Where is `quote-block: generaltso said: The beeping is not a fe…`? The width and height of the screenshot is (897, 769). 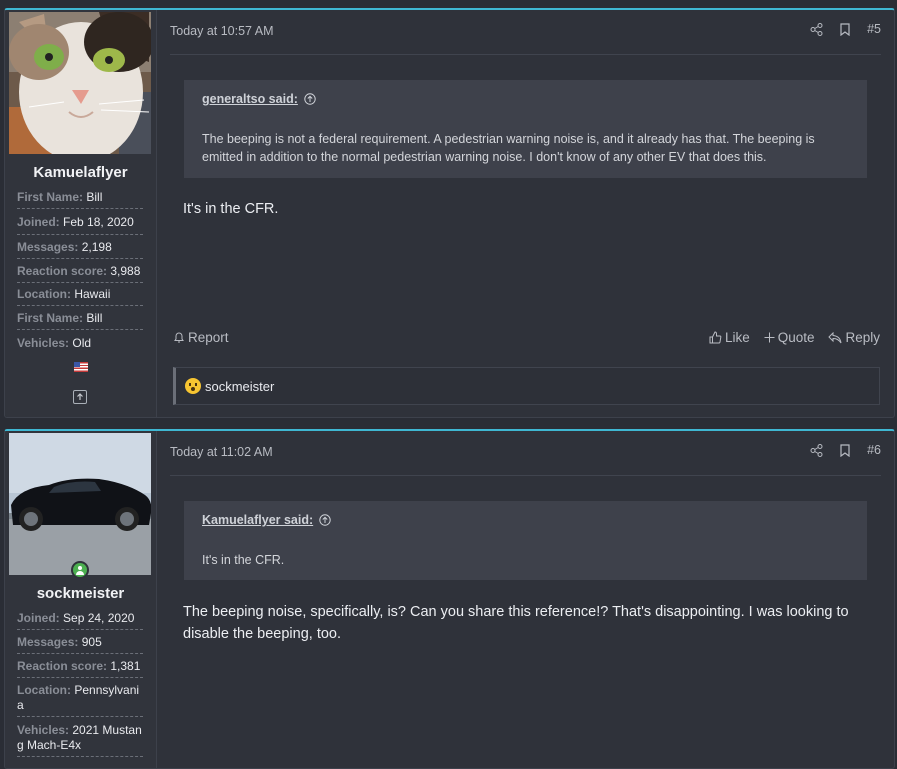
quote-block: generaltso said: The beeping is not a fe… is located at coordinates (525, 129).